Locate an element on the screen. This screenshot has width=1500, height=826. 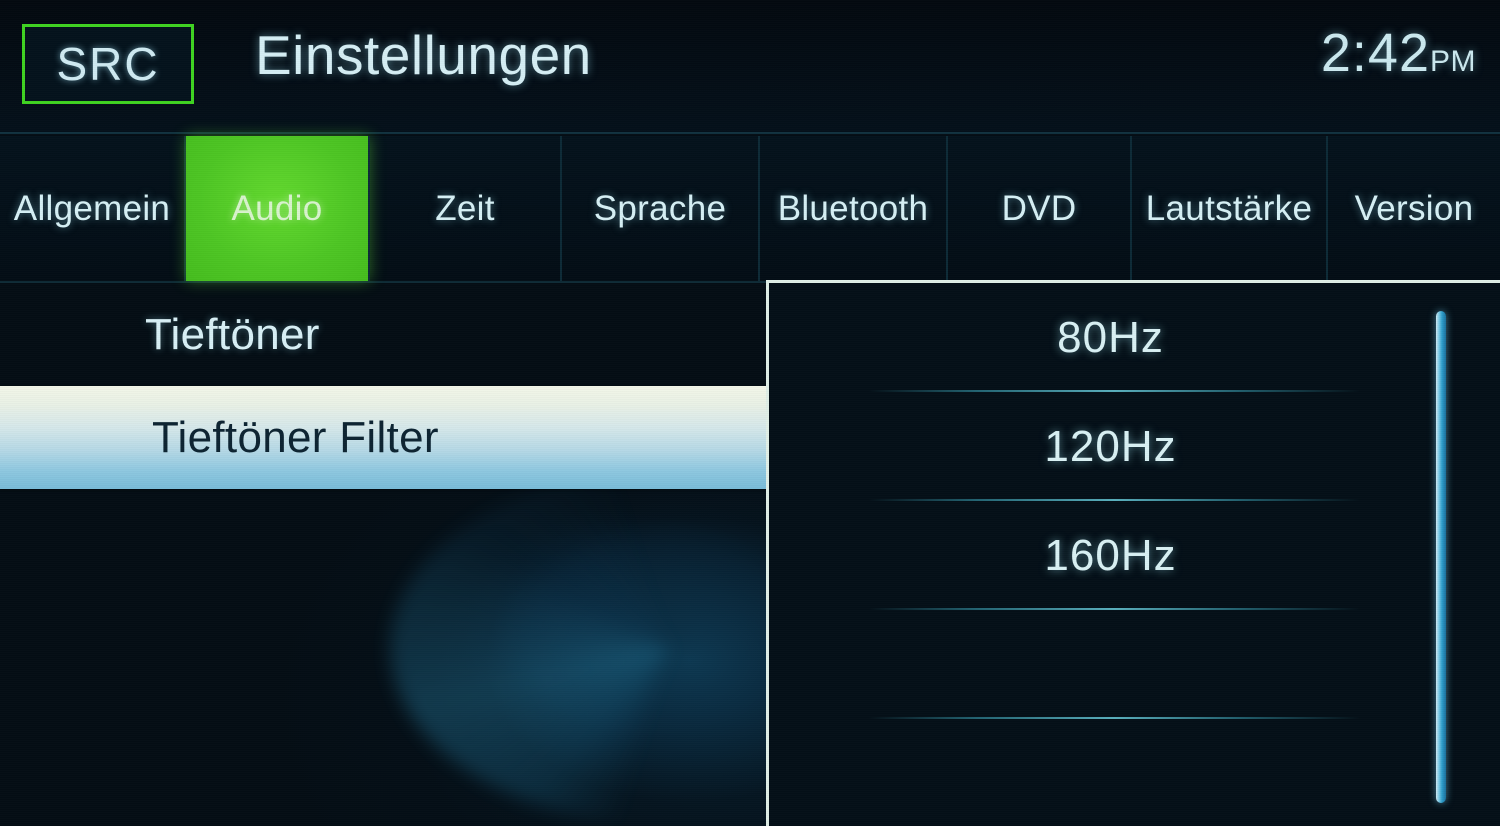
tab-zeit: Zeit is located at coordinates (466, 208).